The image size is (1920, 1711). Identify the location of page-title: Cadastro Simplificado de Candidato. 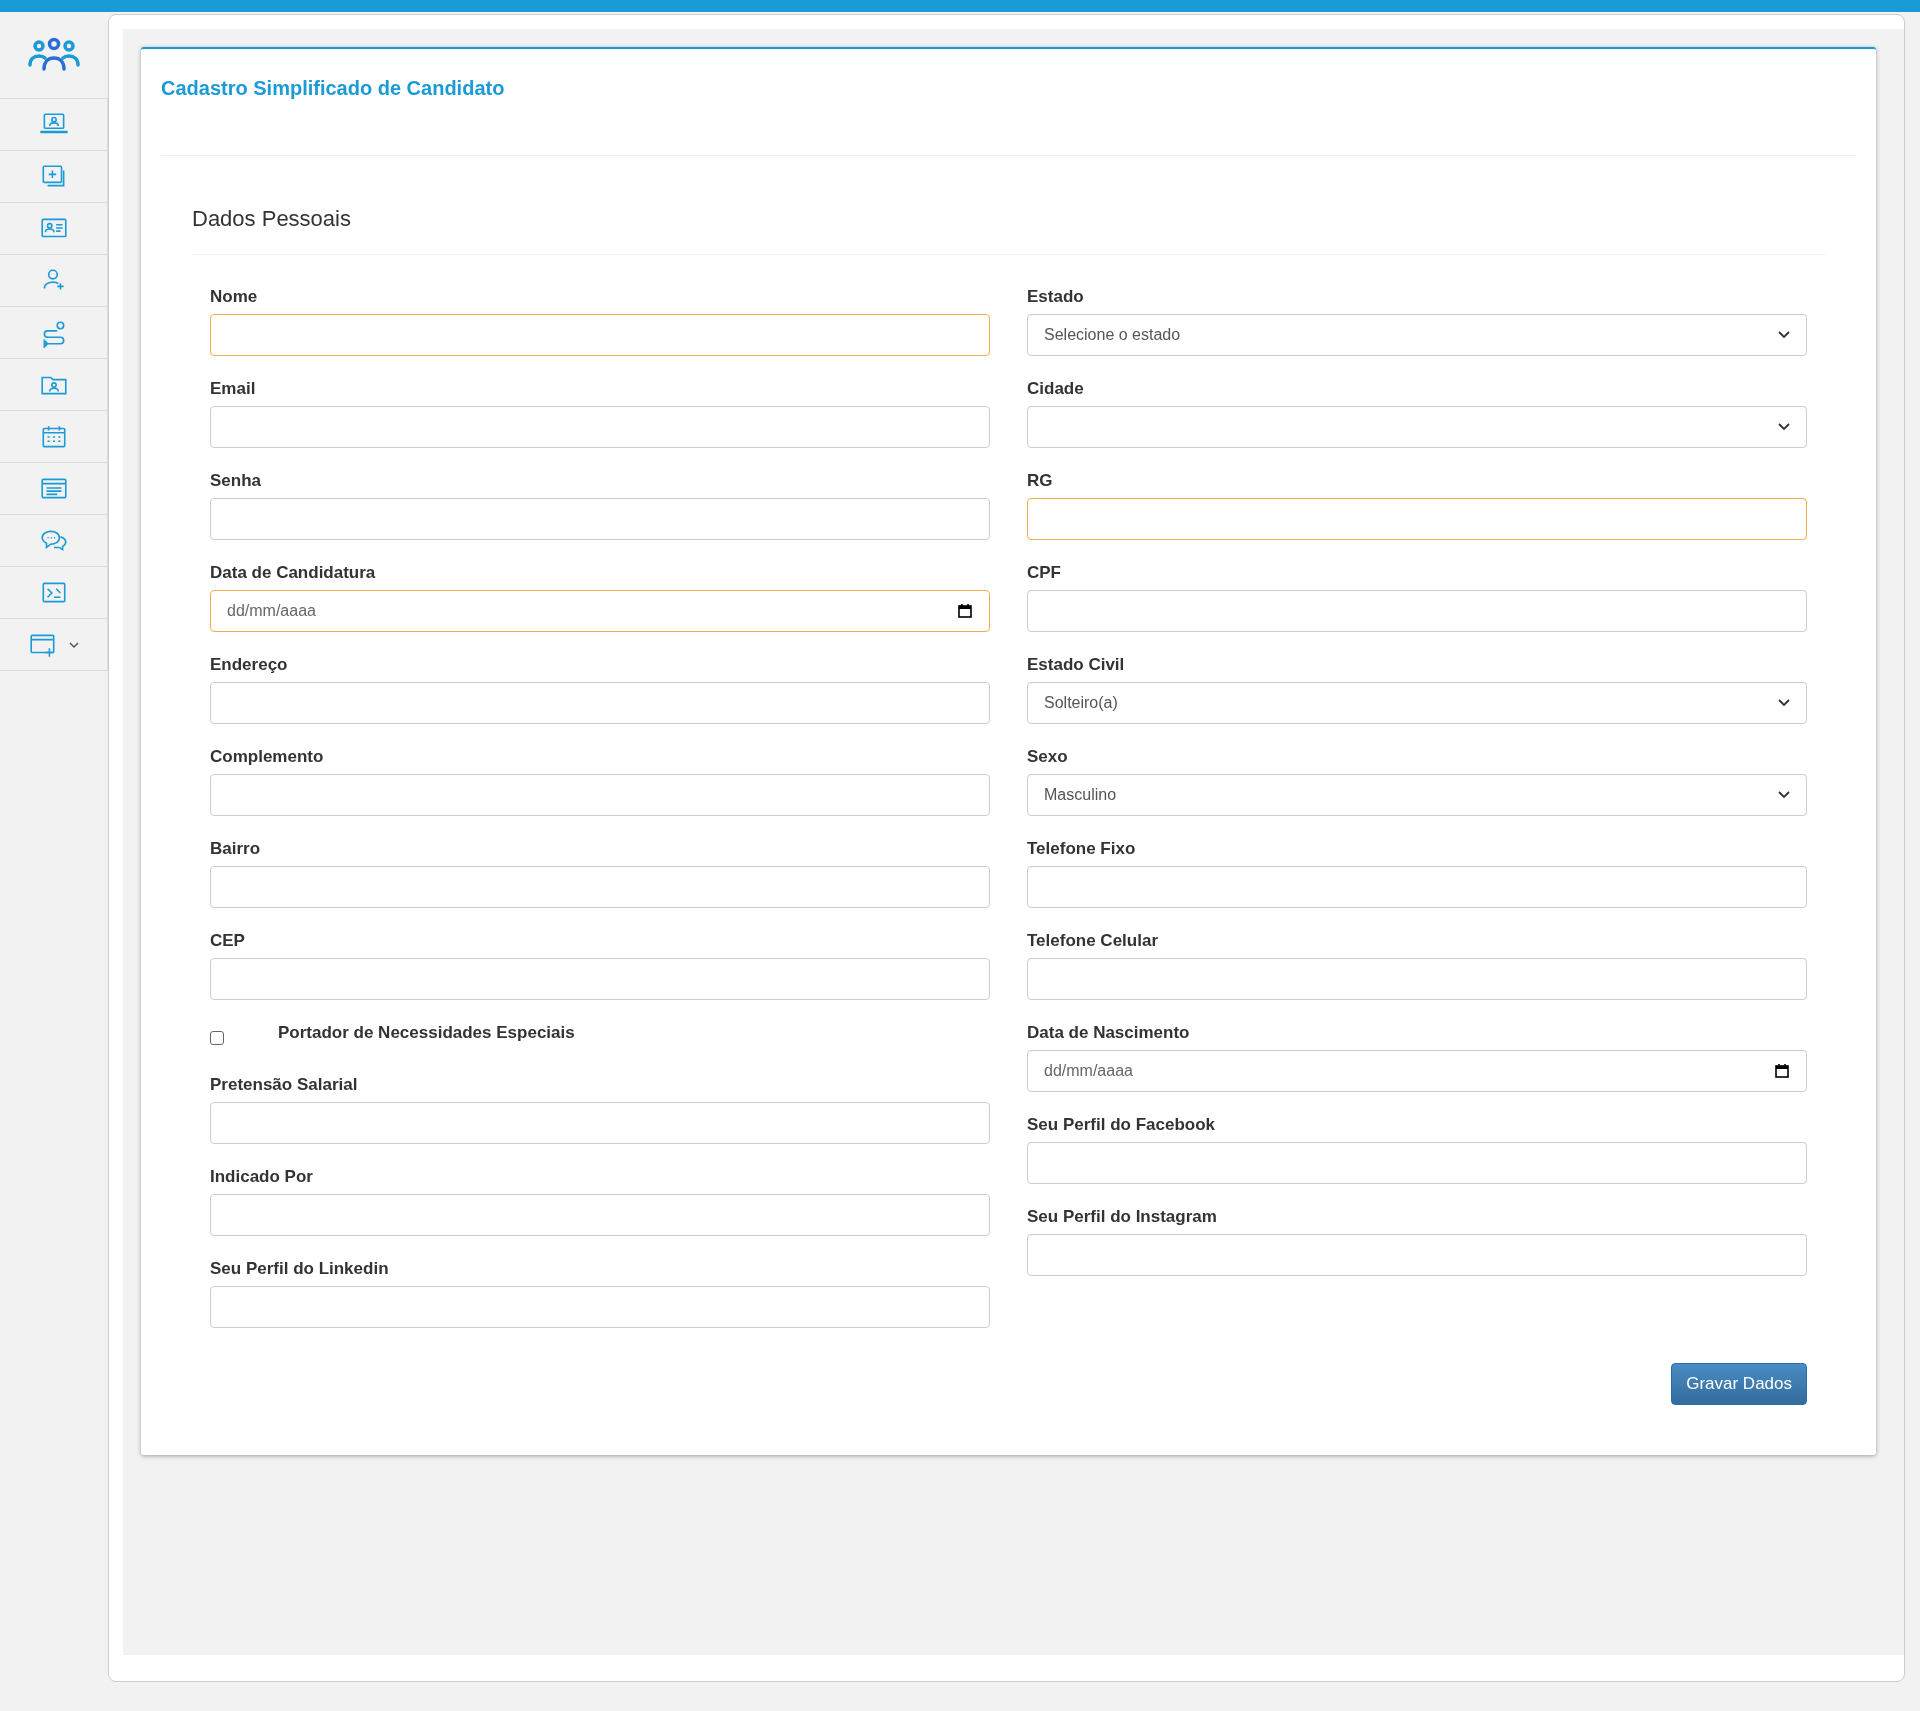
(333, 88).